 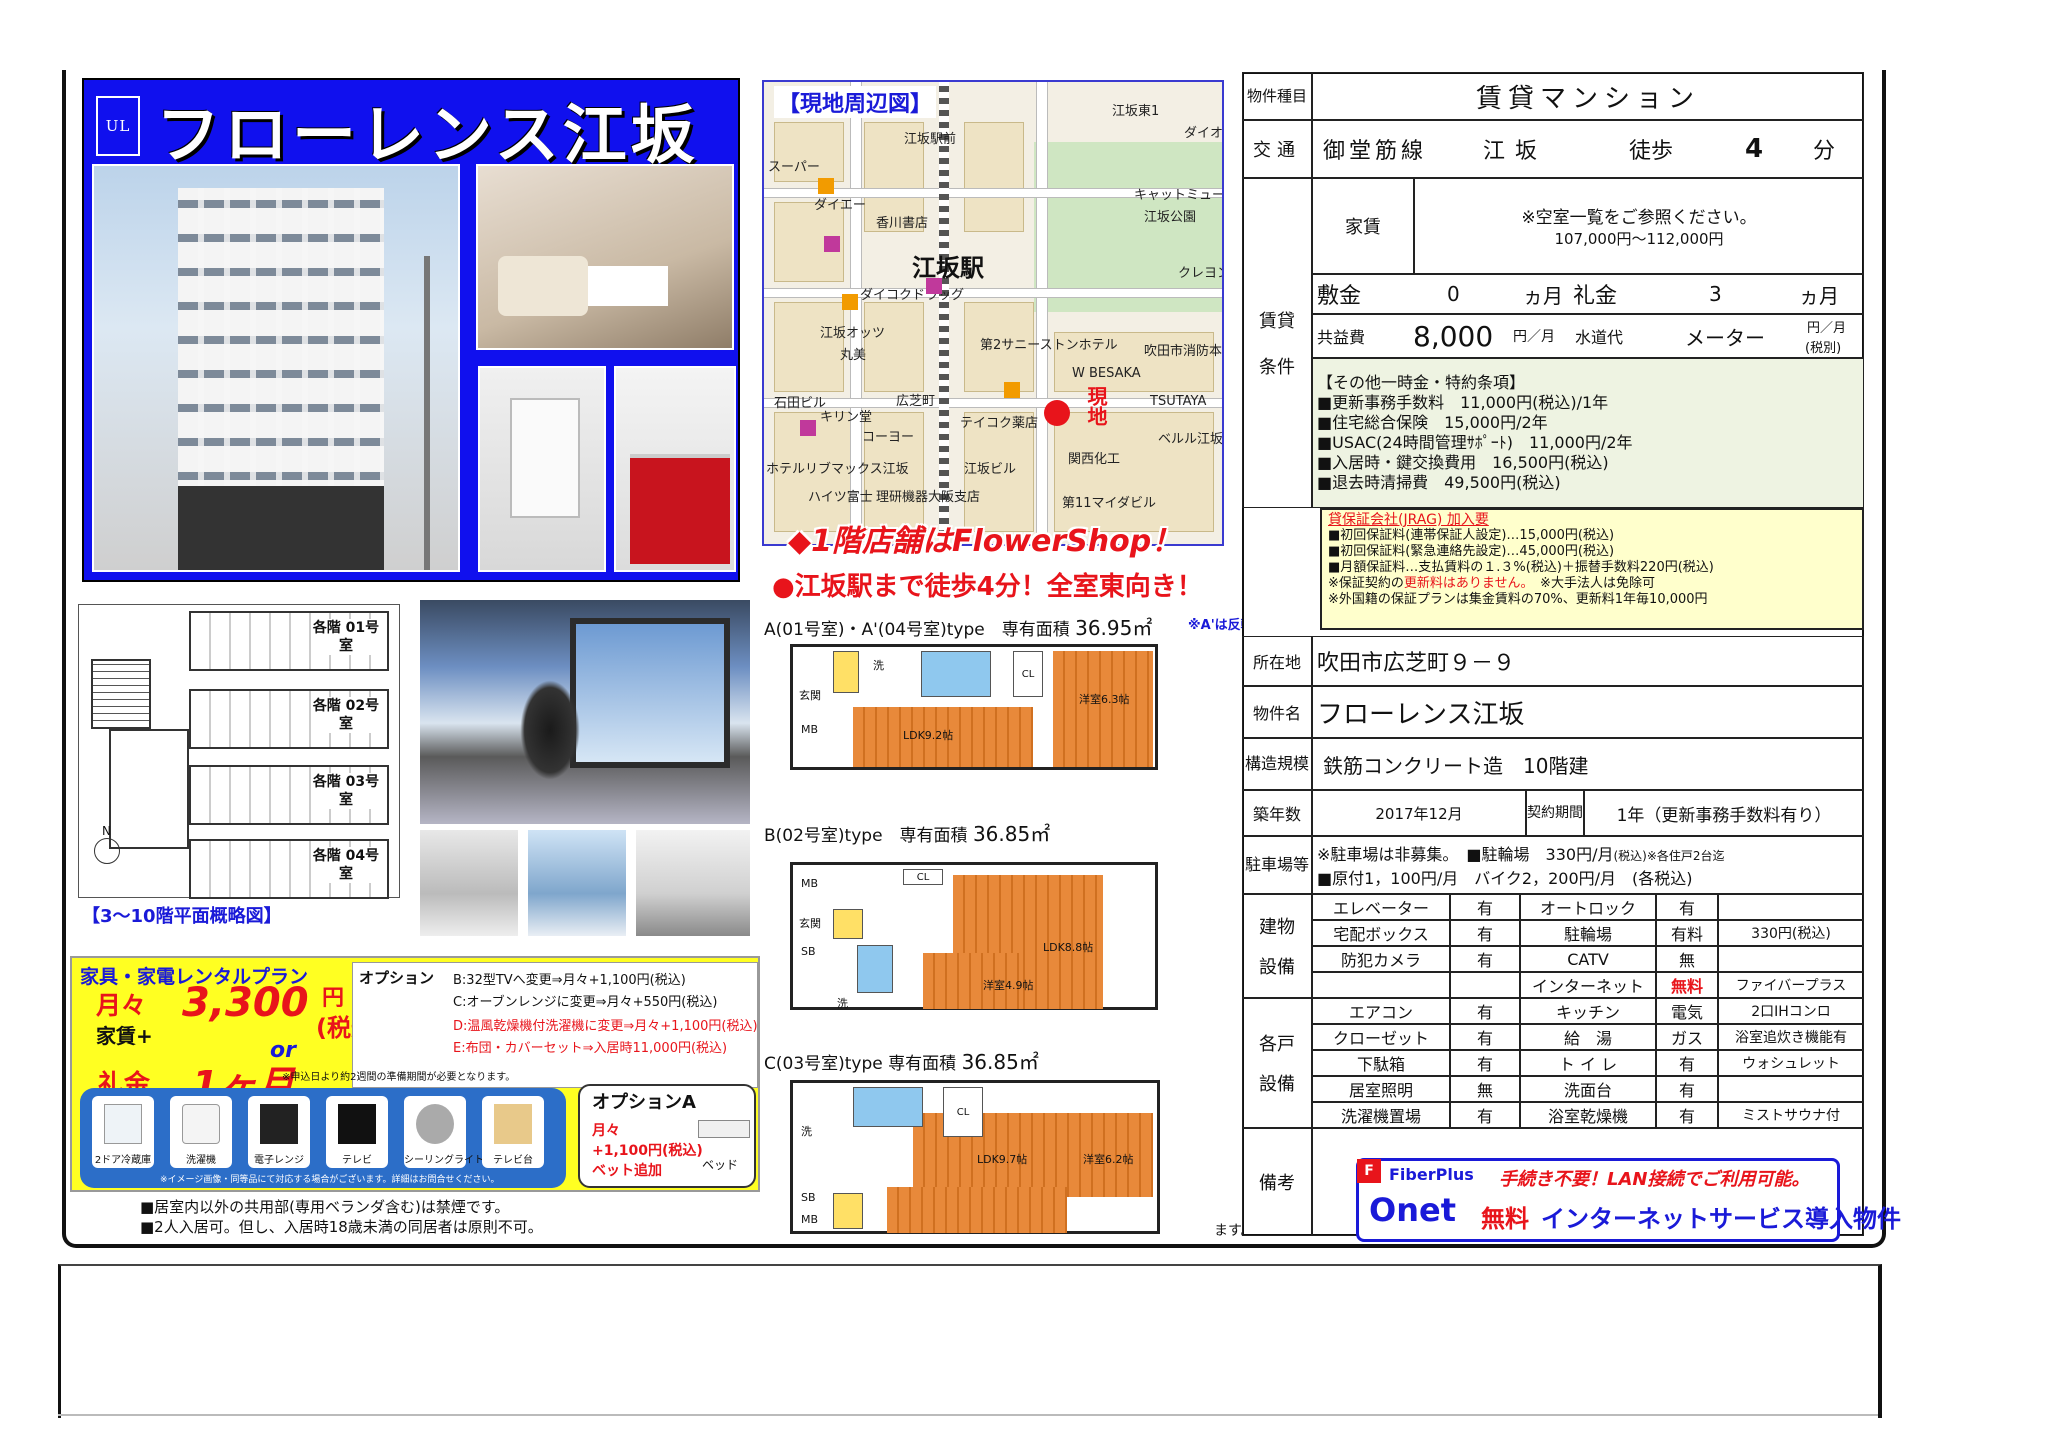 What do you see at coordinates (808, 951) in the screenshot?
I see `room-label: SB` at bounding box center [808, 951].